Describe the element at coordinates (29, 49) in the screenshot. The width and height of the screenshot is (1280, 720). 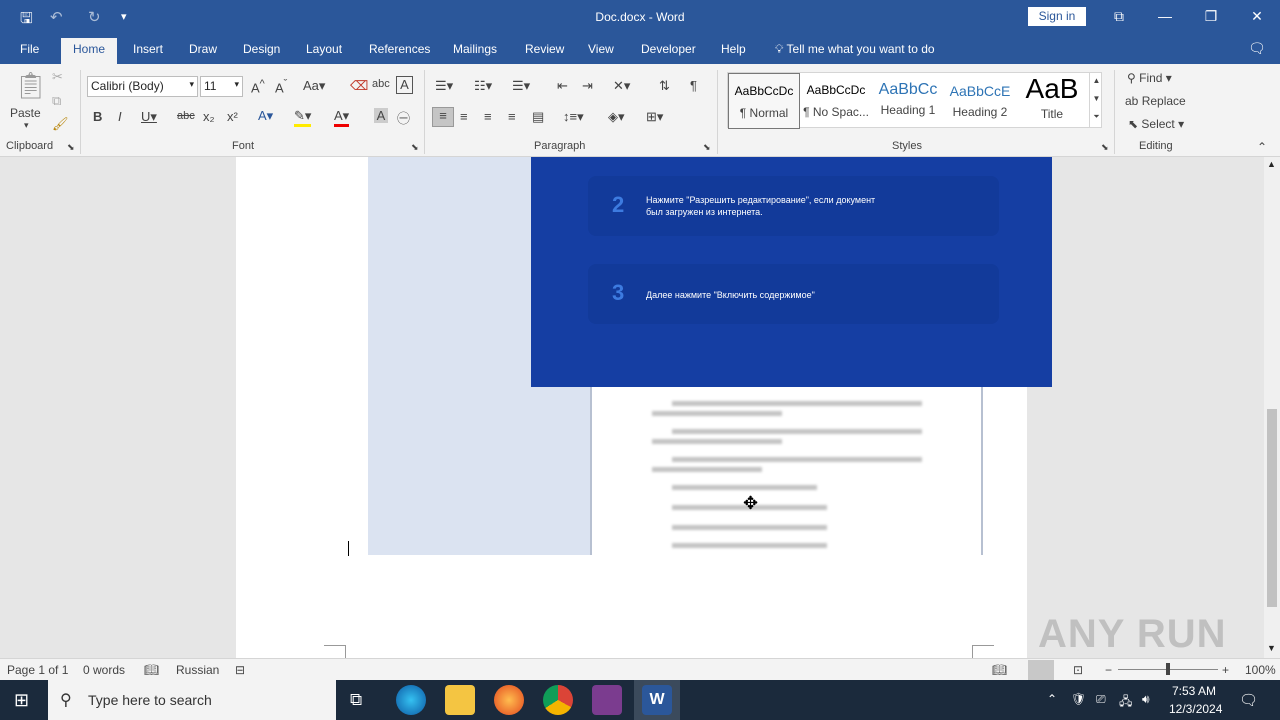
I see `tab-file: File` at that location.